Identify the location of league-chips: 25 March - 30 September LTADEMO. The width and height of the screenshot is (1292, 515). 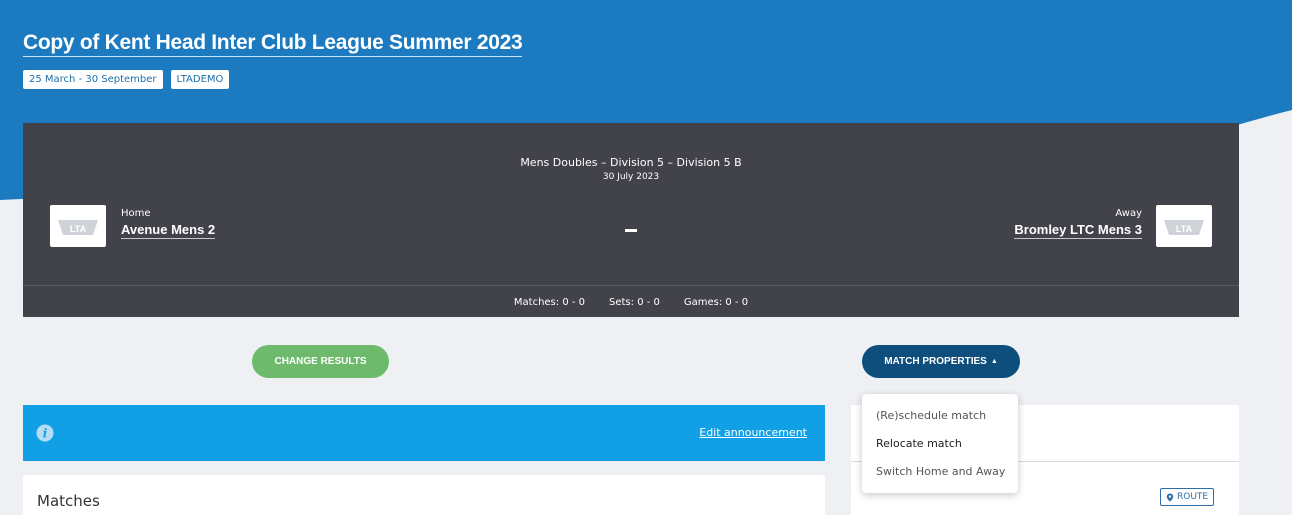
(126, 79).